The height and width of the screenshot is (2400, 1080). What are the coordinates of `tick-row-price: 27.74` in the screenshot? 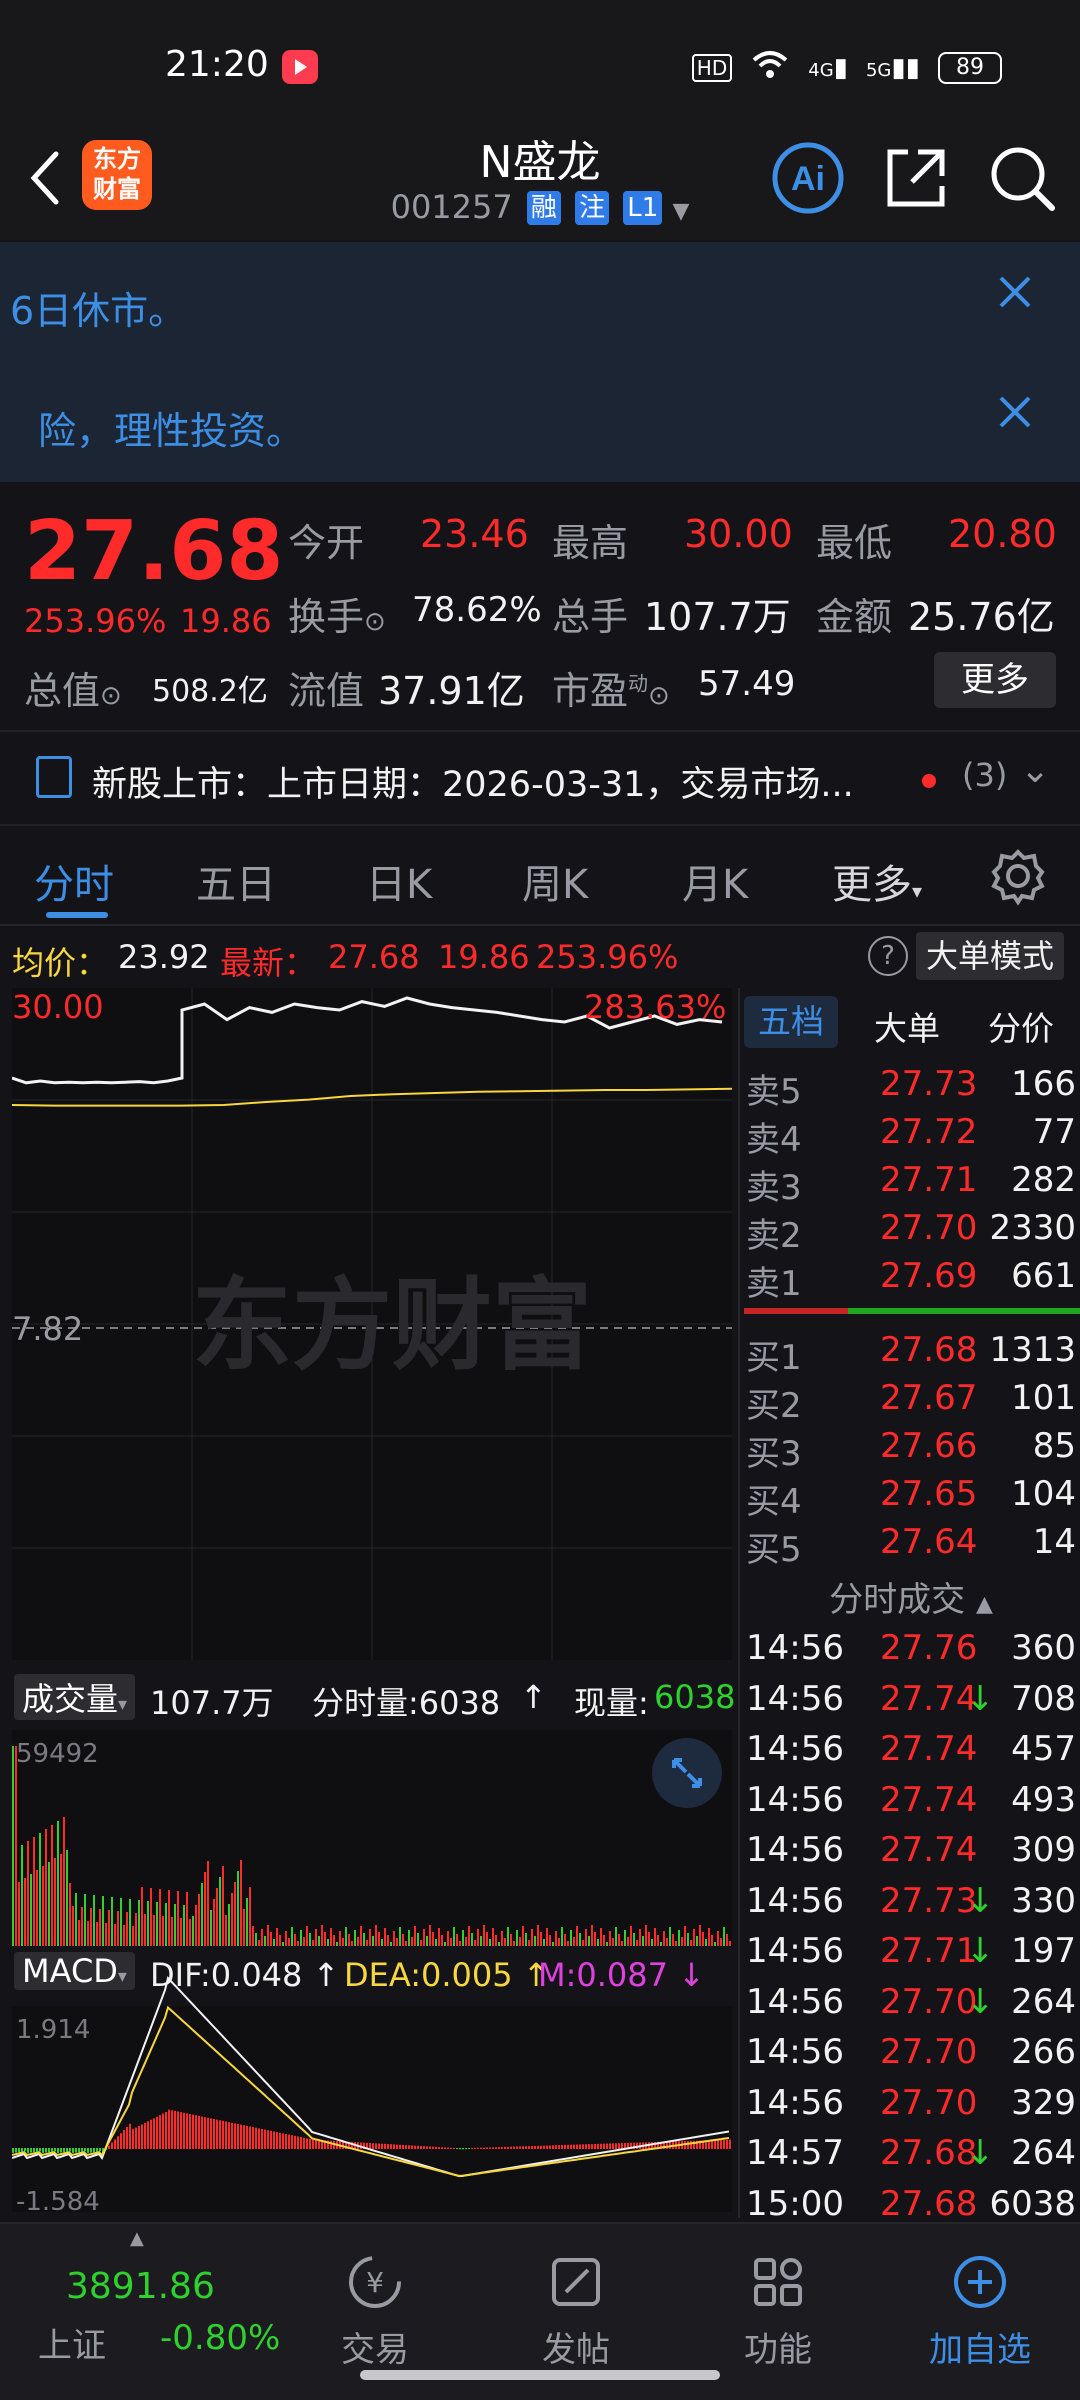 It's located at (929, 1698).